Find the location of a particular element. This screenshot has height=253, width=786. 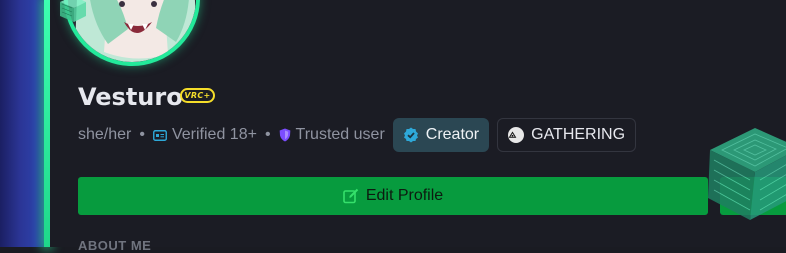

id-card-icon is located at coordinates (160, 135).